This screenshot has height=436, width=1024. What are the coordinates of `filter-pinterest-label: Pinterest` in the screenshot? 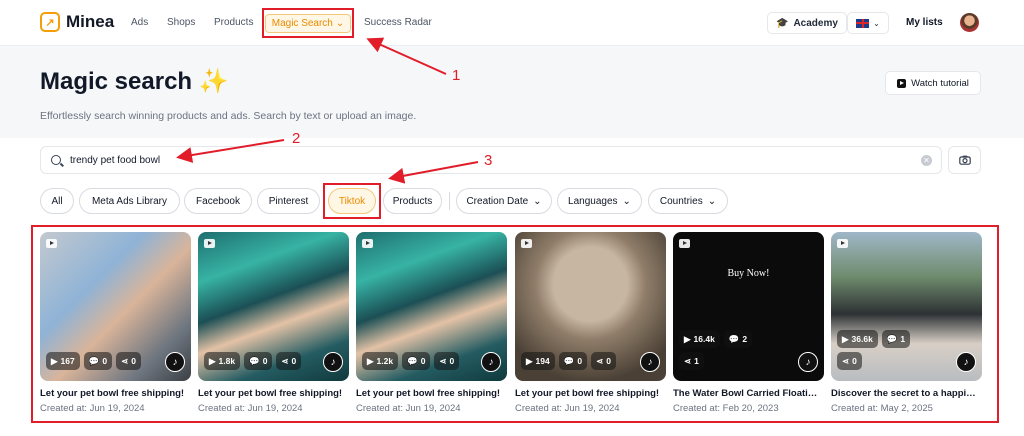 It's located at (288, 201).